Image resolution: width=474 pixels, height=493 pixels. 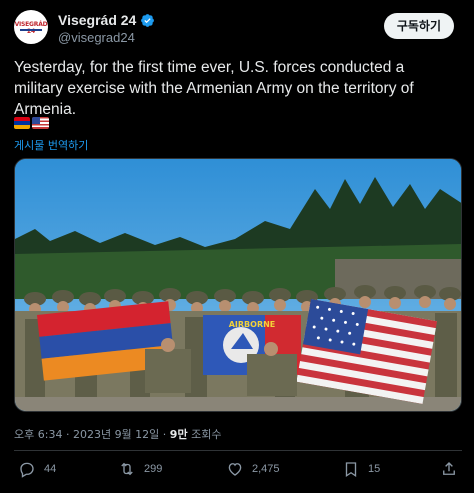 I want to click on tweet-meta: 오후 6:34 · 2023년 9월 12일 · 9만 조회수, so click(x=117, y=434).